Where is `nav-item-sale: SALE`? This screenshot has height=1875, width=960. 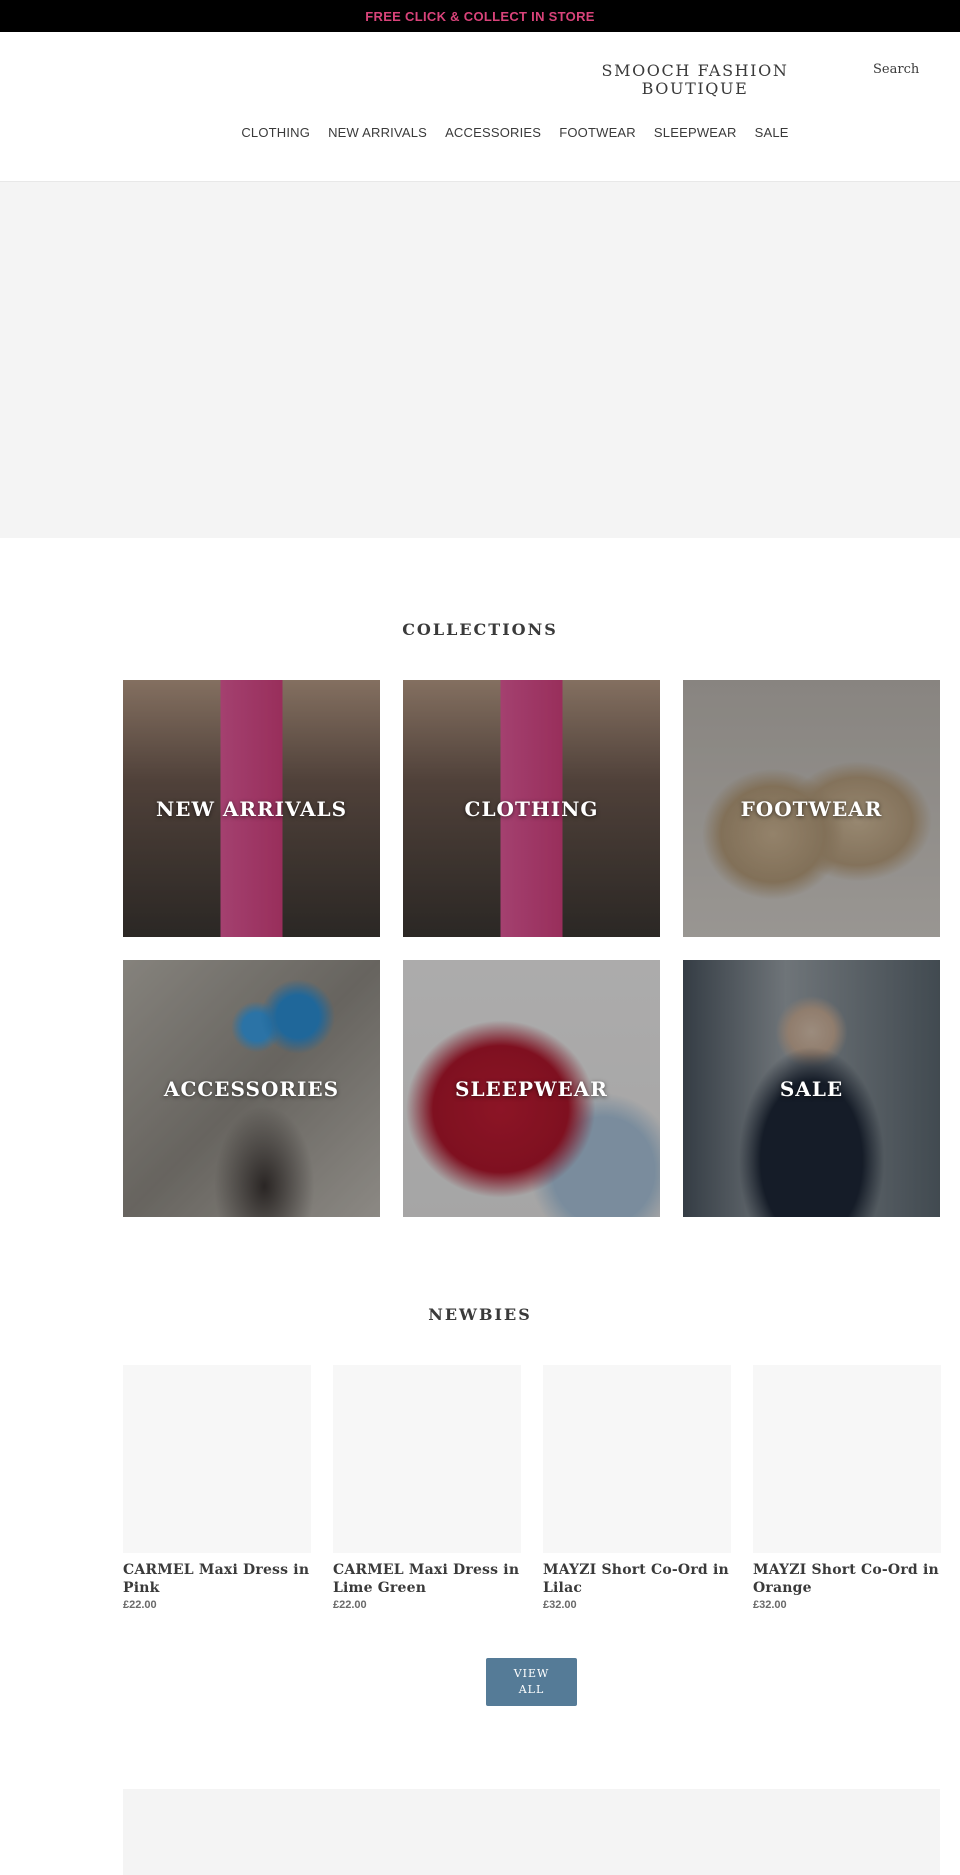
nav-item-sale: SALE is located at coordinates (772, 132).